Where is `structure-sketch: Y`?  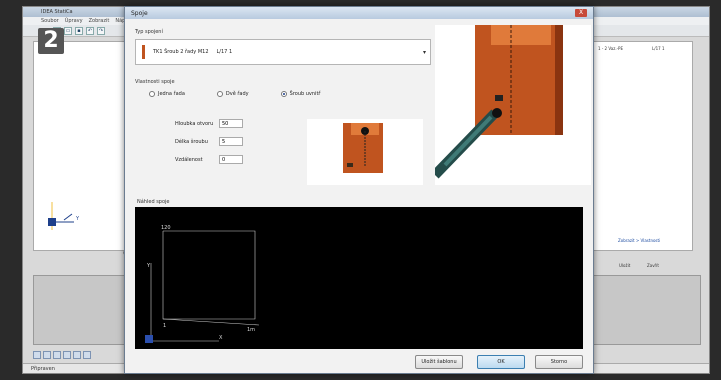
structure-sketch: Y is located at coordinates (64, 216).